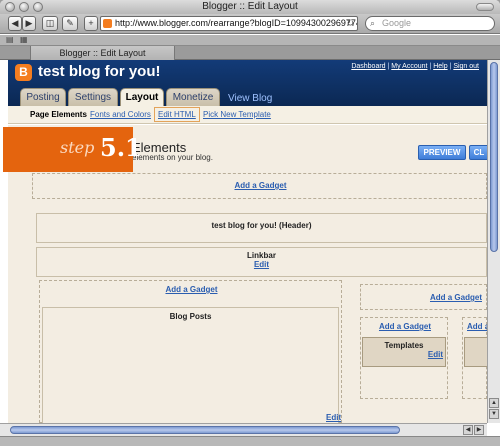 The width and height of the screenshot is (500, 446). Describe the element at coordinates (494, 414) in the screenshot. I see `scroll-down-arrow-icon: ▼` at that location.